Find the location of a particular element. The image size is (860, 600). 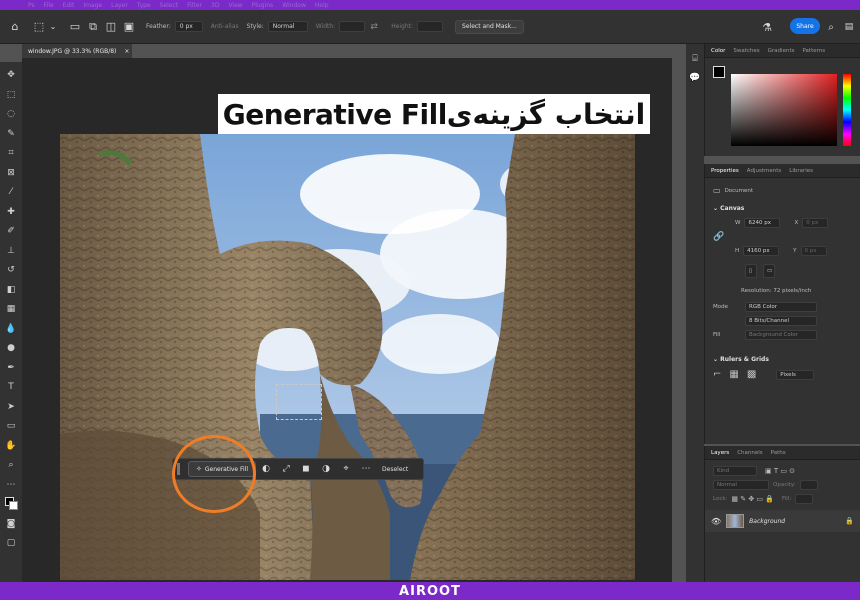

screen-mode-icon: ▢ is located at coordinates (11, 543).